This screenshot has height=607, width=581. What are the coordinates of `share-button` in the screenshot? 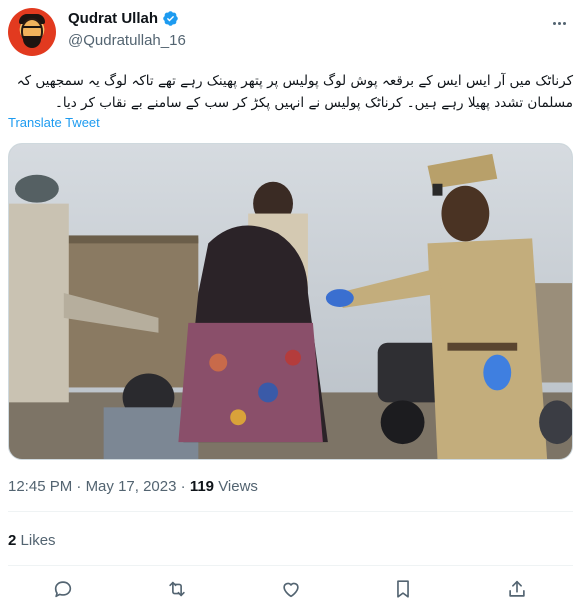 It's located at (517, 589).